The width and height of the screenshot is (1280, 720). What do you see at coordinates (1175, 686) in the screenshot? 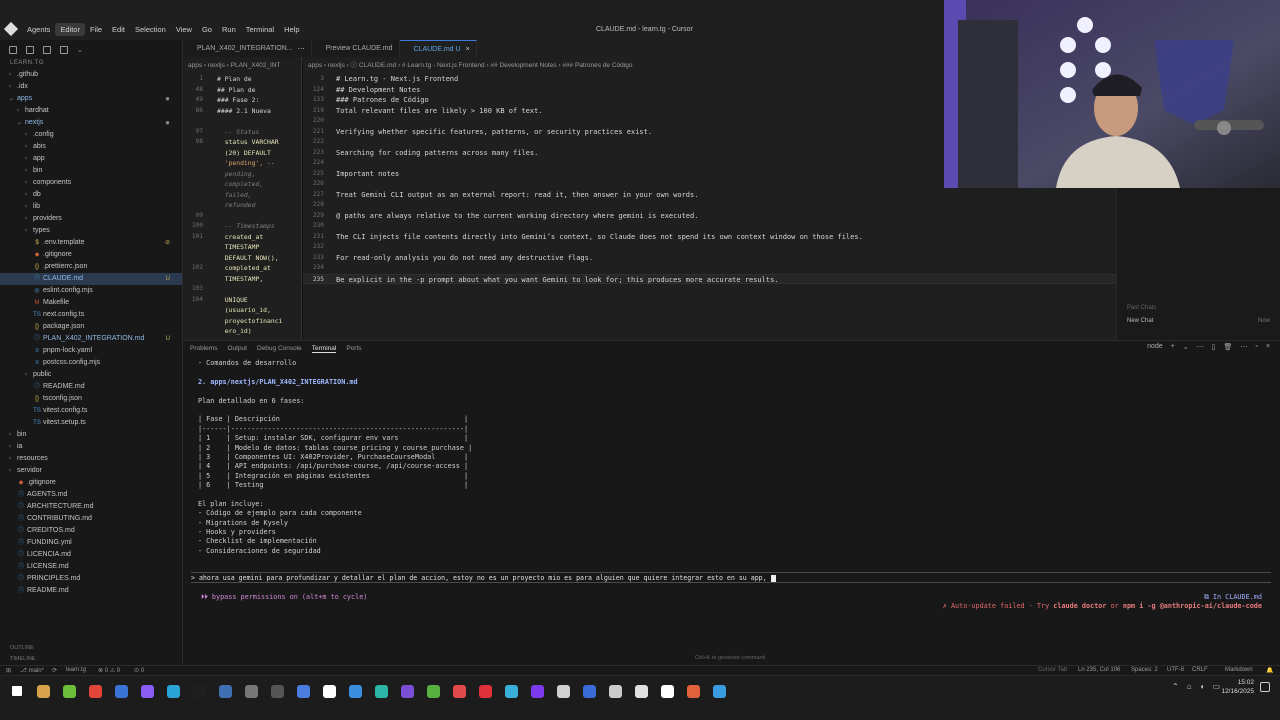
I see `chevron-up-icon: ⌃` at bounding box center [1175, 686].